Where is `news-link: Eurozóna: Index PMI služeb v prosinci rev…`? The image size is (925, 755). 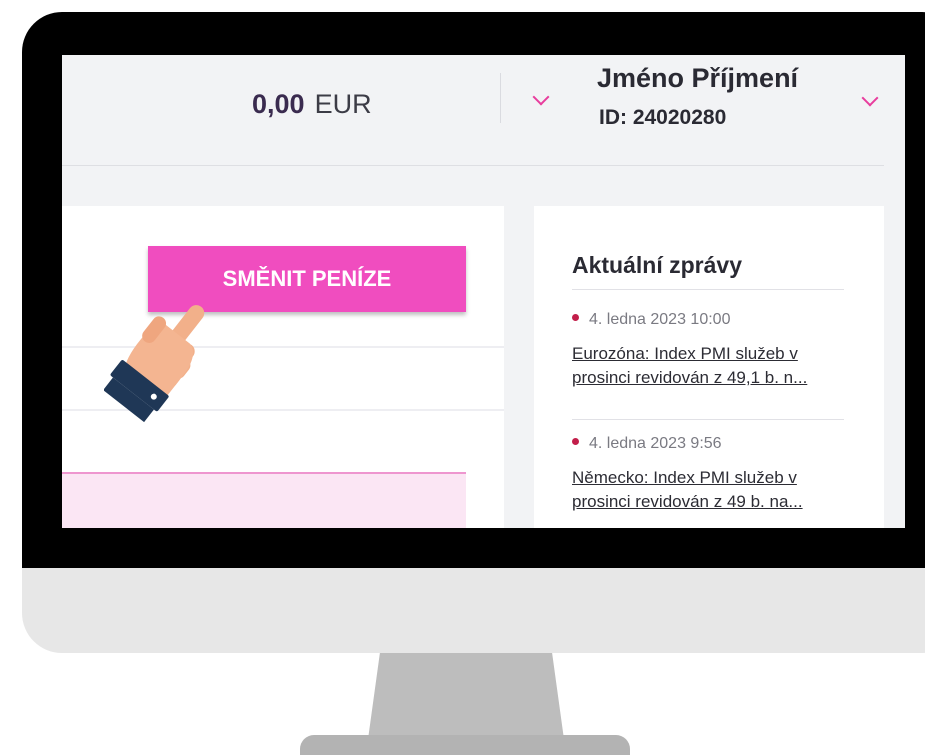 news-link: Eurozóna: Index PMI služeb v prosinci rev… is located at coordinates (717, 366).